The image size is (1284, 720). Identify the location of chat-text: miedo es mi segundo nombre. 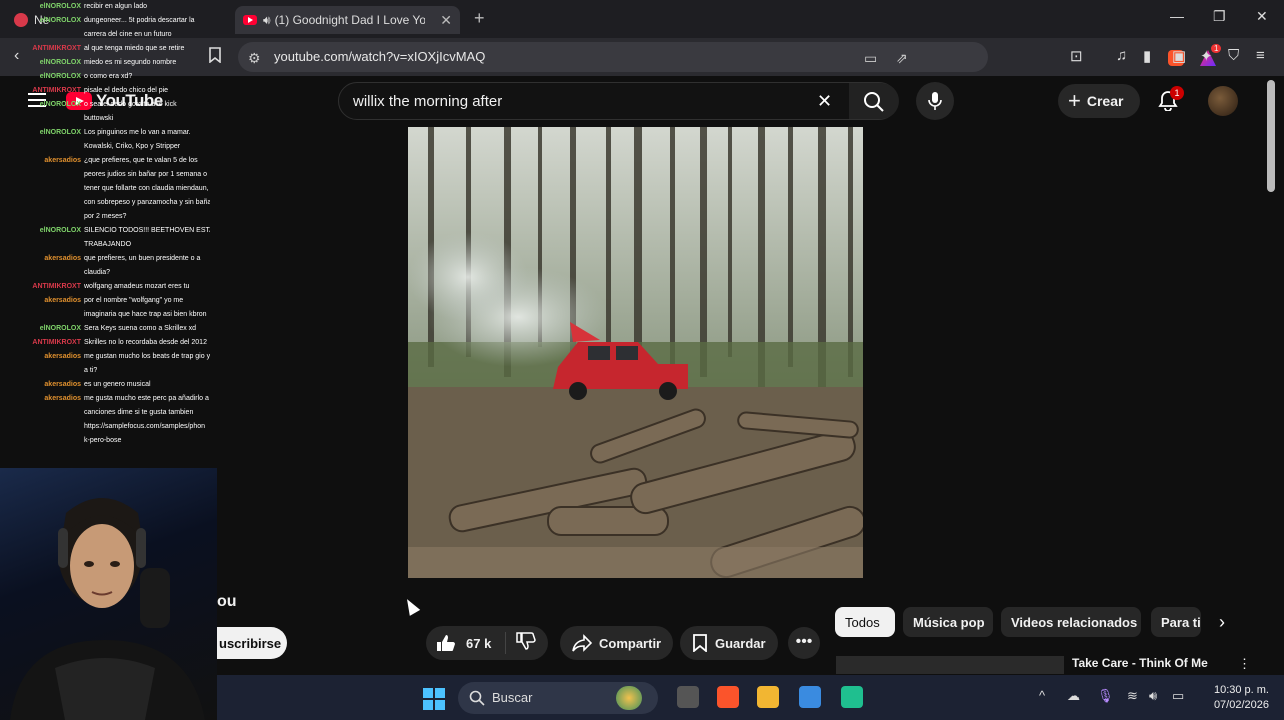
(130, 62).